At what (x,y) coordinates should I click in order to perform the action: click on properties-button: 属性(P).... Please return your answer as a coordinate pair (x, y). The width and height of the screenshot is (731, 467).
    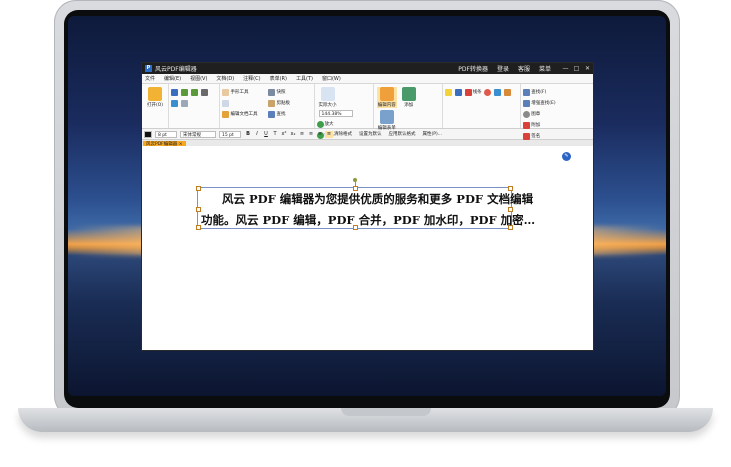
    Looking at the image, I should click on (433, 134).